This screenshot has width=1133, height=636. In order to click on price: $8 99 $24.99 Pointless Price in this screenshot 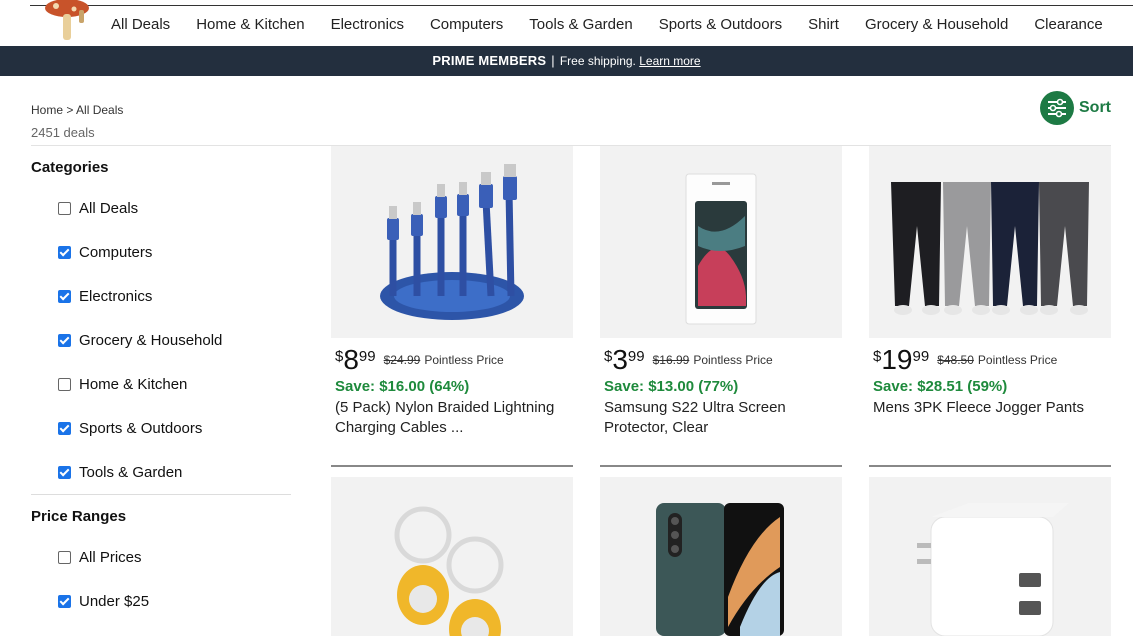, I will do `click(454, 360)`.